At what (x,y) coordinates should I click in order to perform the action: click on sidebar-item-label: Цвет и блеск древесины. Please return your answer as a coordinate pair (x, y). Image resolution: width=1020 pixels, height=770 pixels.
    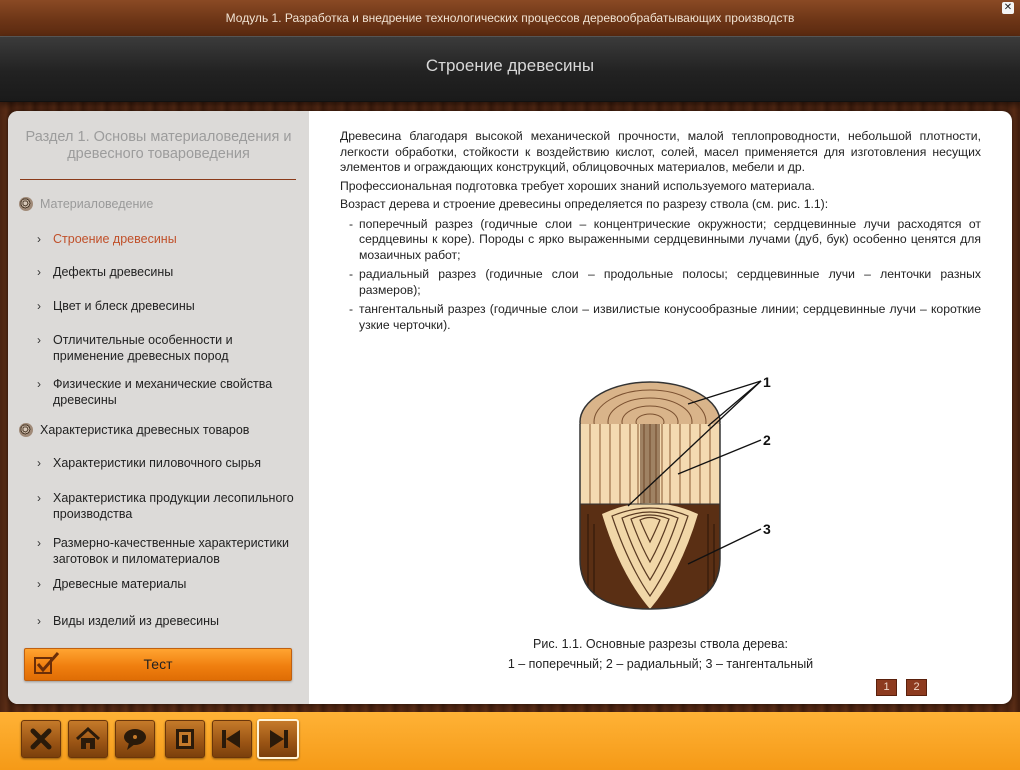
    Looking at the image, I should click on (124, 306).